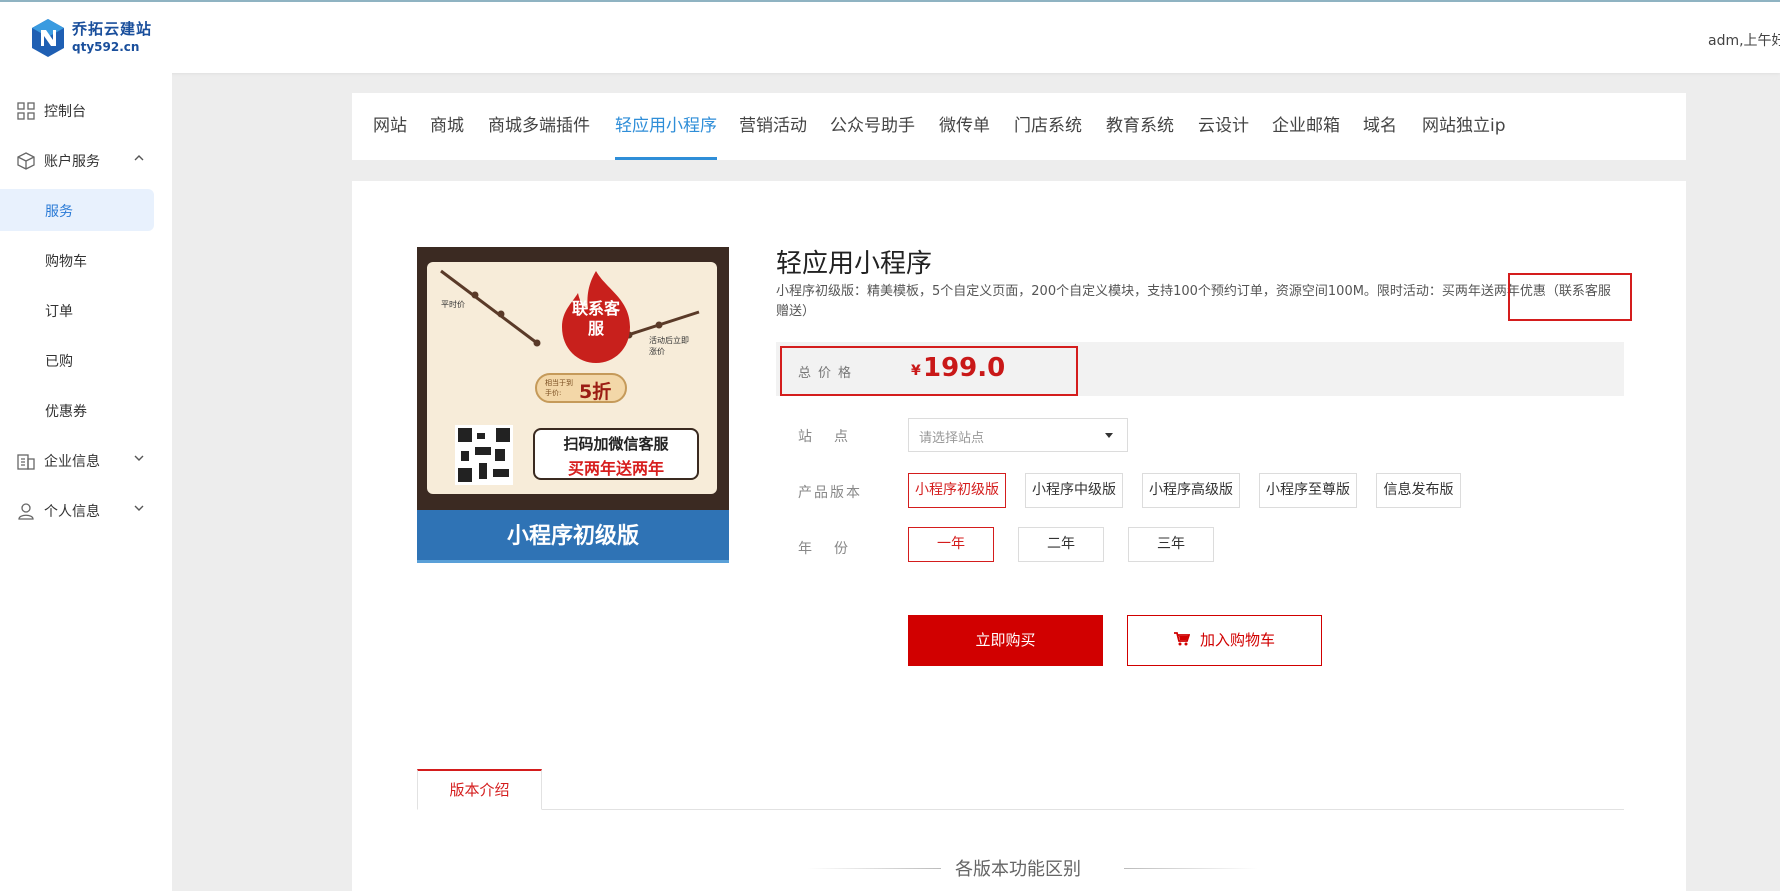 The width and height of the screenshot is (1780, 891). What do you see at coordinates (112, 29) in the screenshot?
I see `logo-title: 乔拓云建站` at bounding box center [112, 29].